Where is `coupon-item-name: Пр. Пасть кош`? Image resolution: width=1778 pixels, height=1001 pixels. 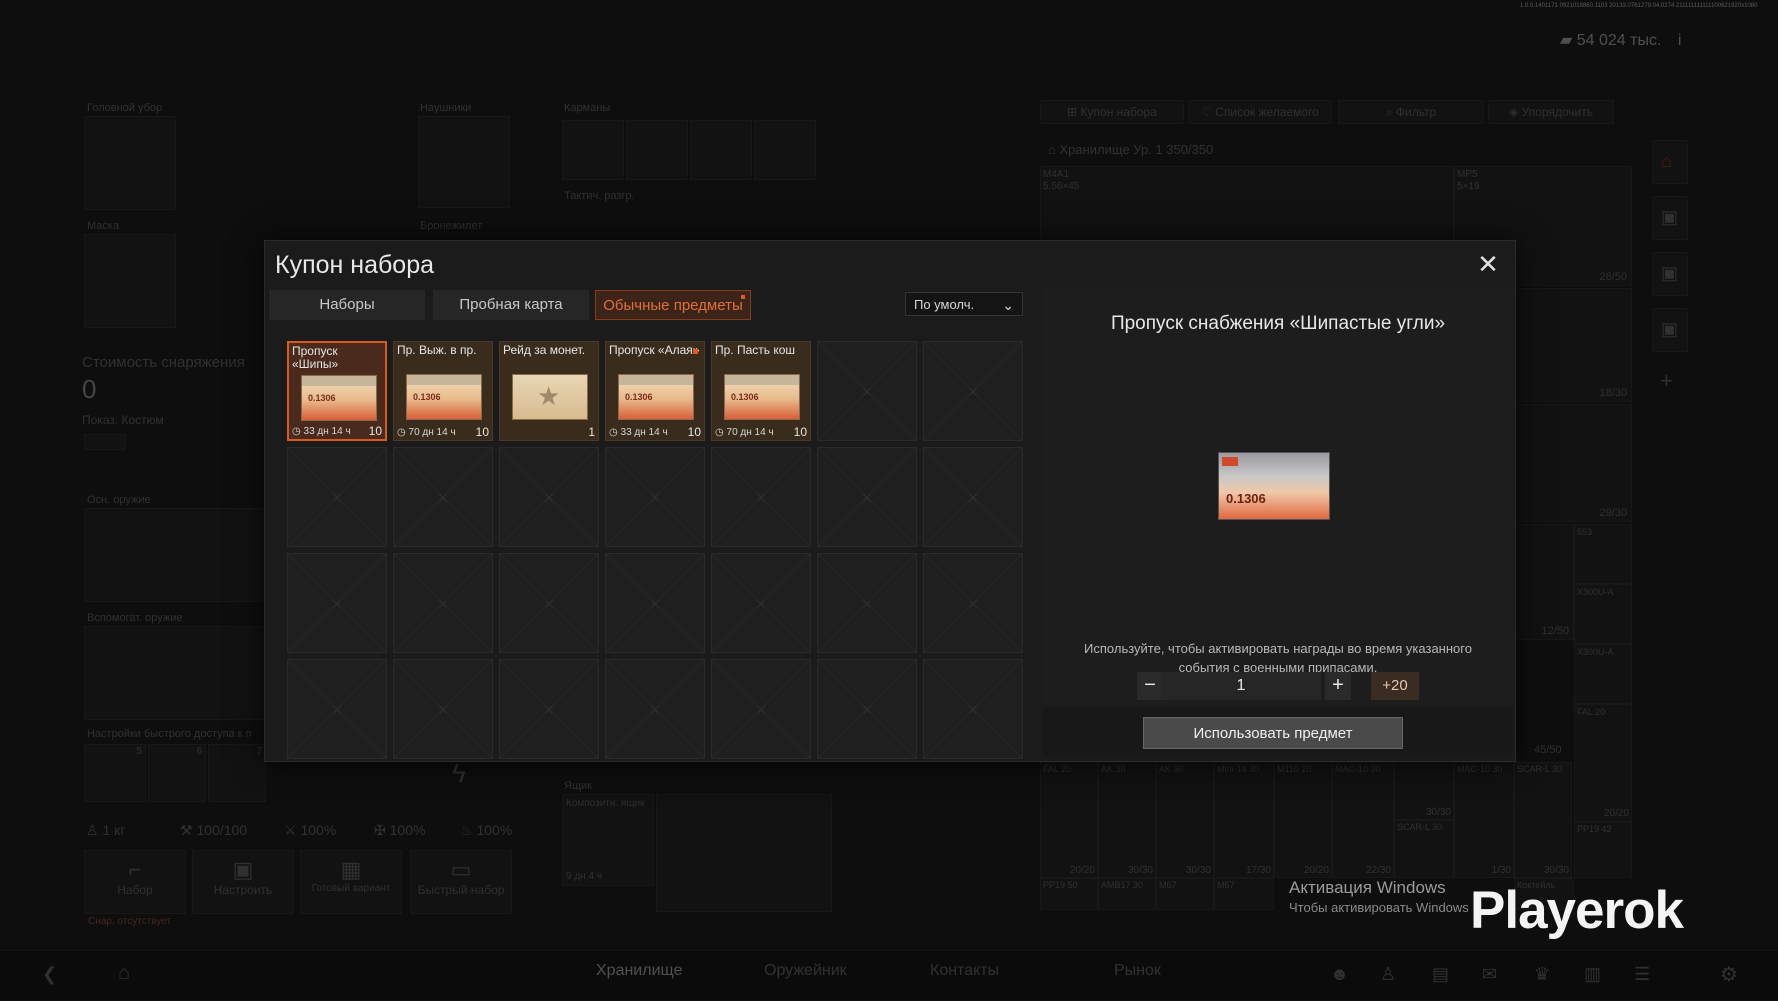
coupon-item-name: Пр. Пасть кош is located at coordinates (755, 350).